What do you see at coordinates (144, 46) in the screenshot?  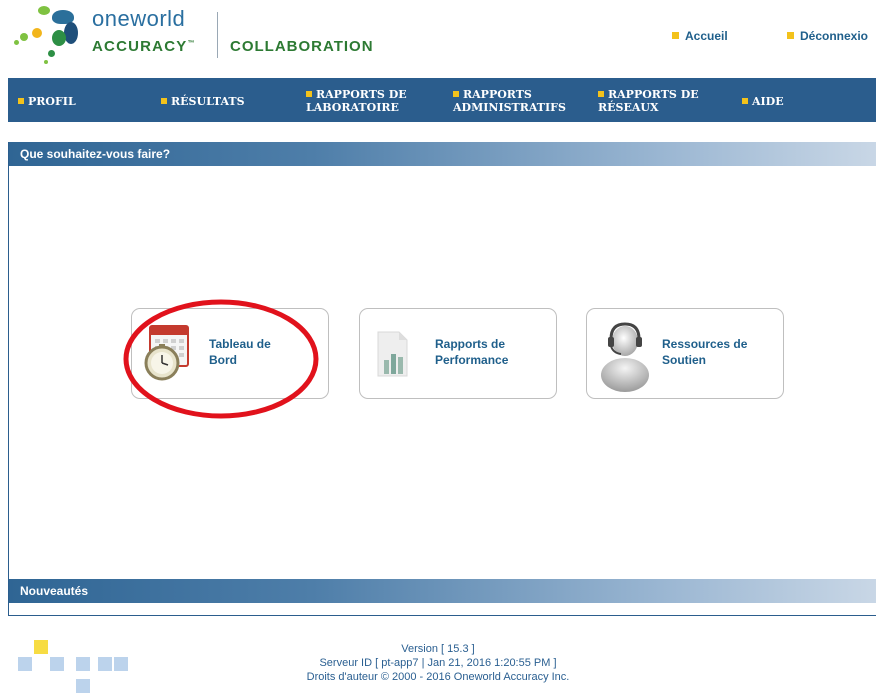 I see `brand-accuracy: ACCURACY™` at bounding box center [144, 46].